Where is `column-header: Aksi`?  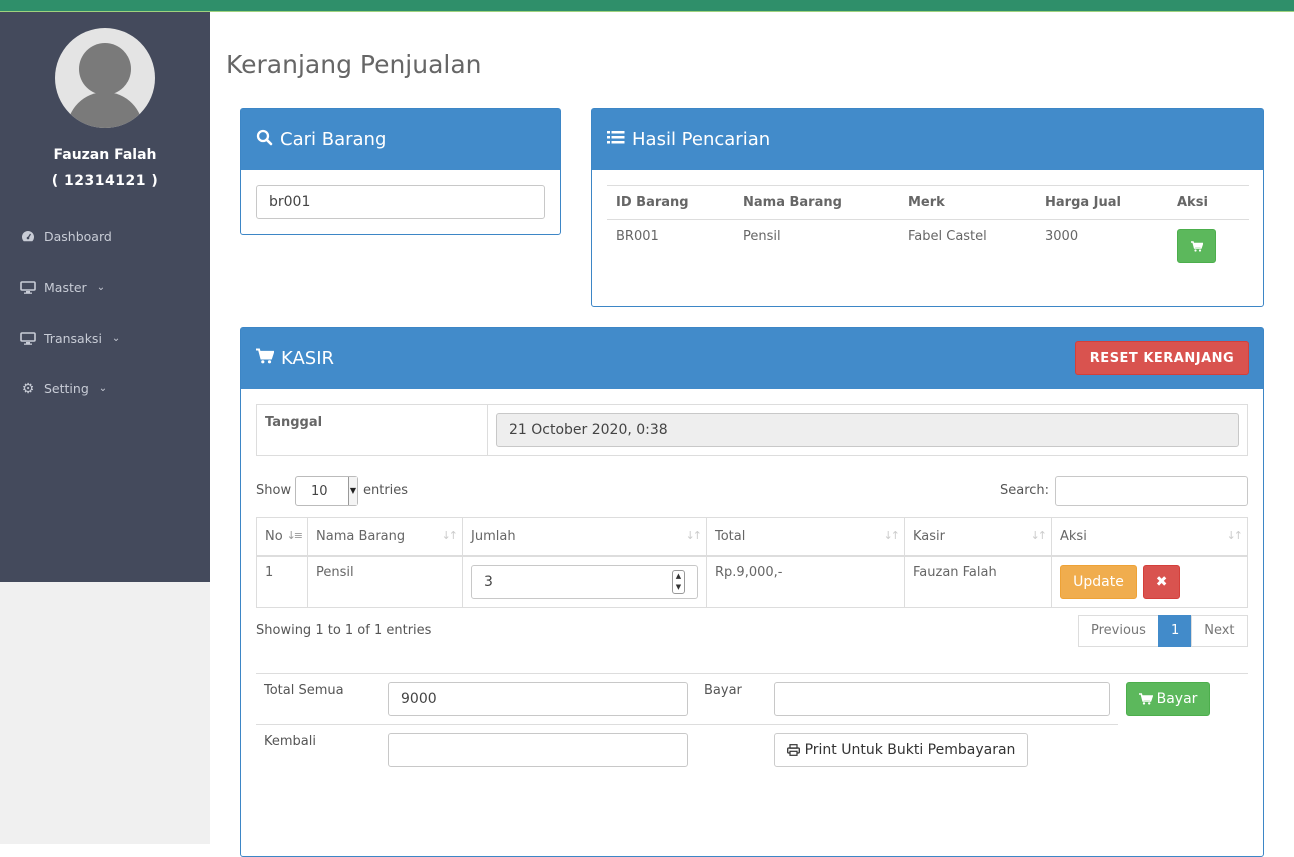 column-header: Aksi is located at coordinates (1208, 202).